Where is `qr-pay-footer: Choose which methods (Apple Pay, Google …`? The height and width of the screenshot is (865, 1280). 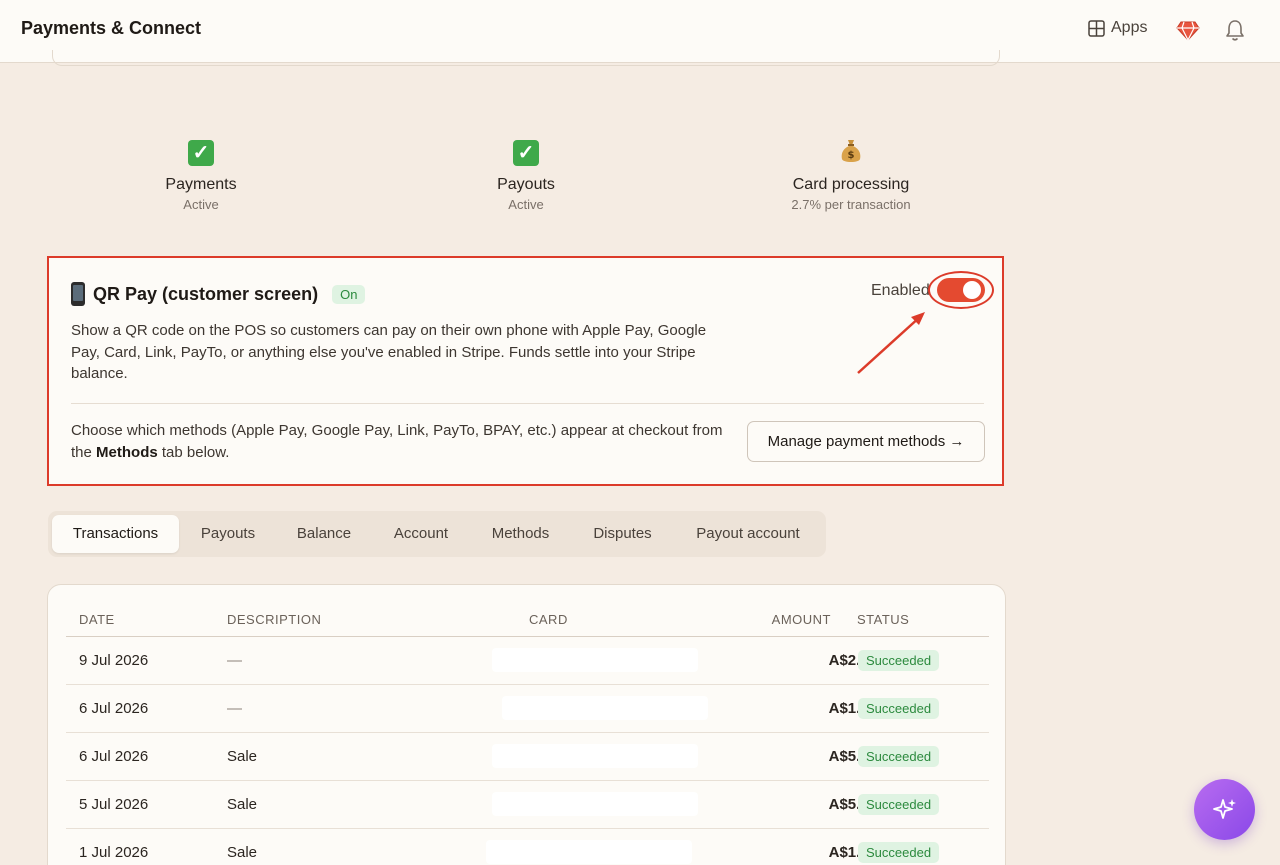
qr-pay-footer: Choose which methods (Apple Pay, Google … is located at coordinates (401, 441).